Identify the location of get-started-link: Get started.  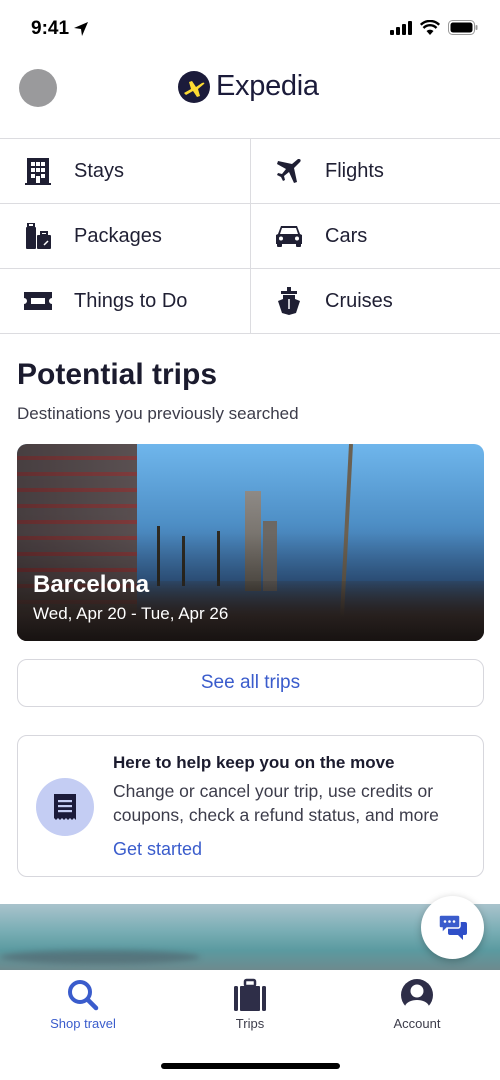
(157, 849).